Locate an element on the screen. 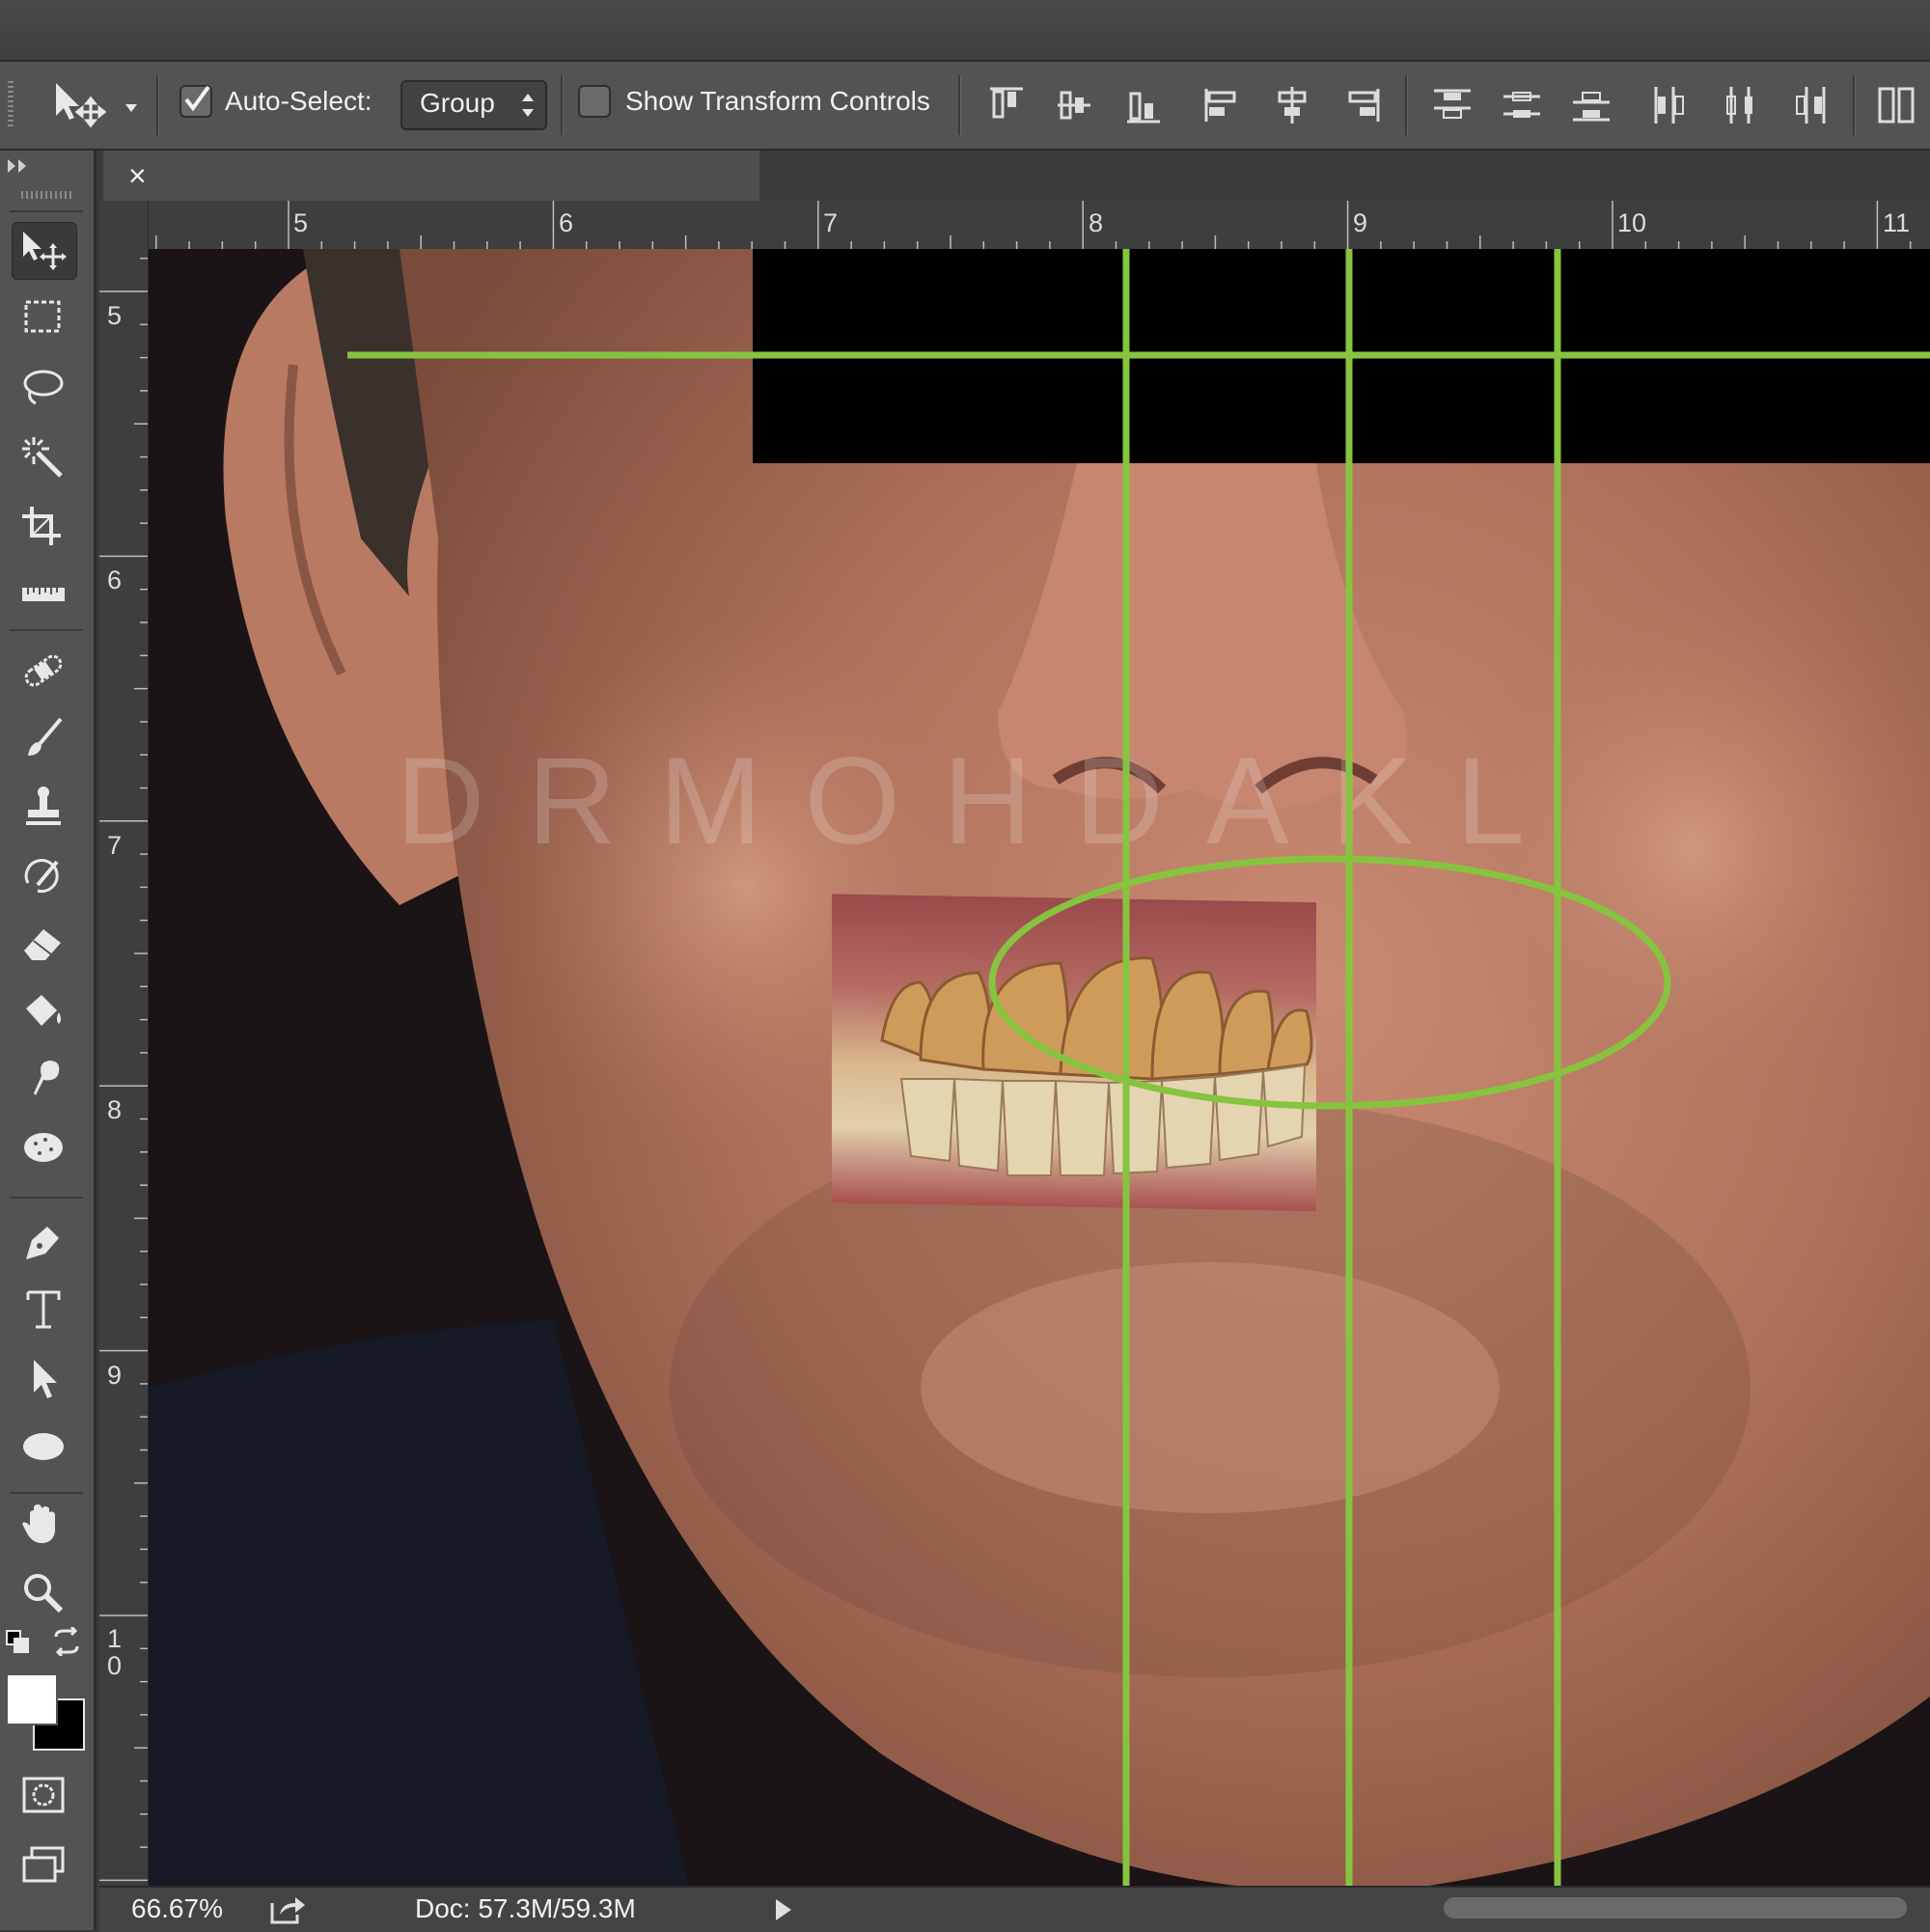 The width and height of the screenshot is (1930, 1932). eraser-icon is located at coordinates (42, 944).